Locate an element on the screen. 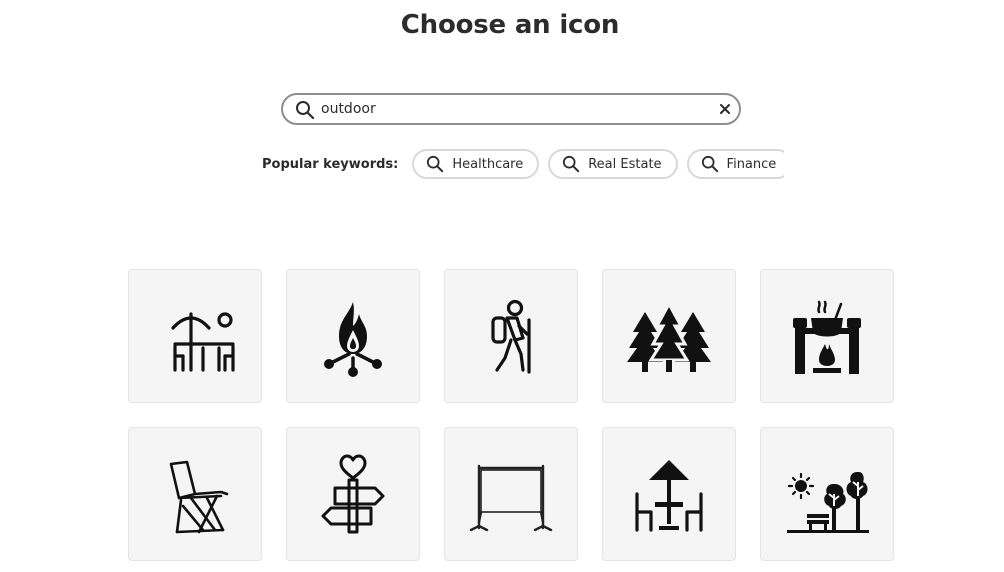  result-tile-cooking is located at coordinates (827, 336).